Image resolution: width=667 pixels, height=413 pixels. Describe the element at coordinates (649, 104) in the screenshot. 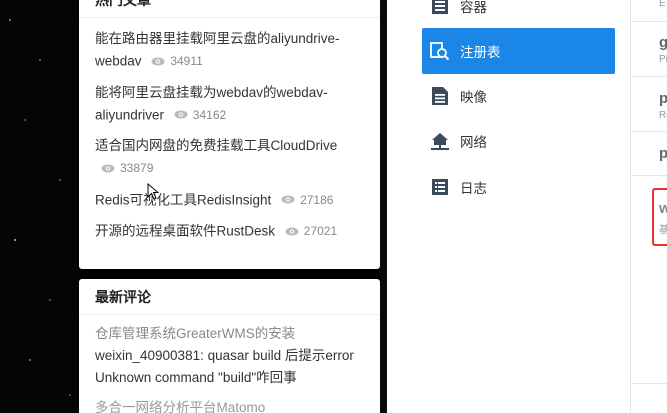

I see `right-row: p Re` at that location.